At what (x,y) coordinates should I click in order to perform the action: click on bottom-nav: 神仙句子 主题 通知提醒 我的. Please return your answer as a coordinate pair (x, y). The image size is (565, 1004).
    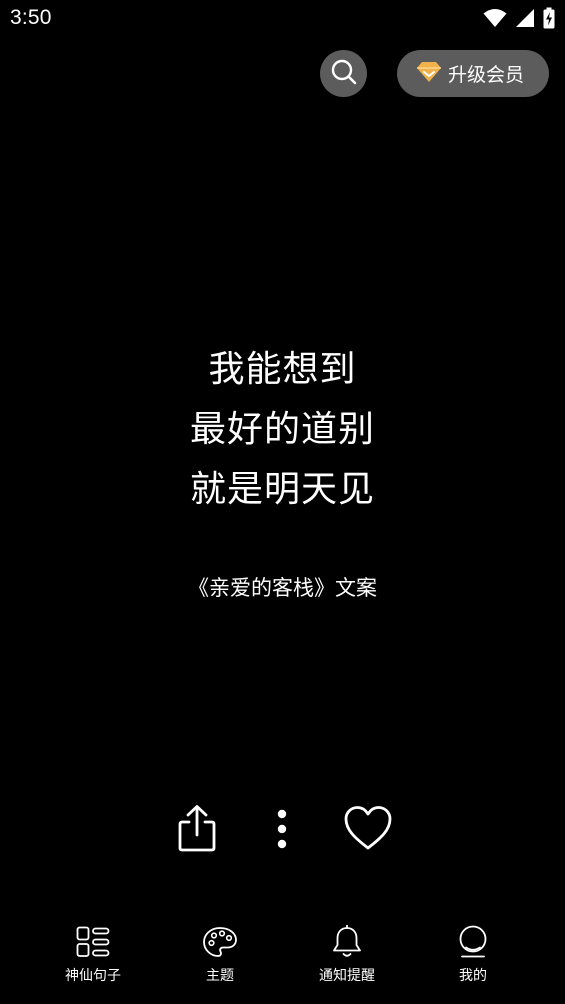
    Looking at the image, I should click on (282, 959).